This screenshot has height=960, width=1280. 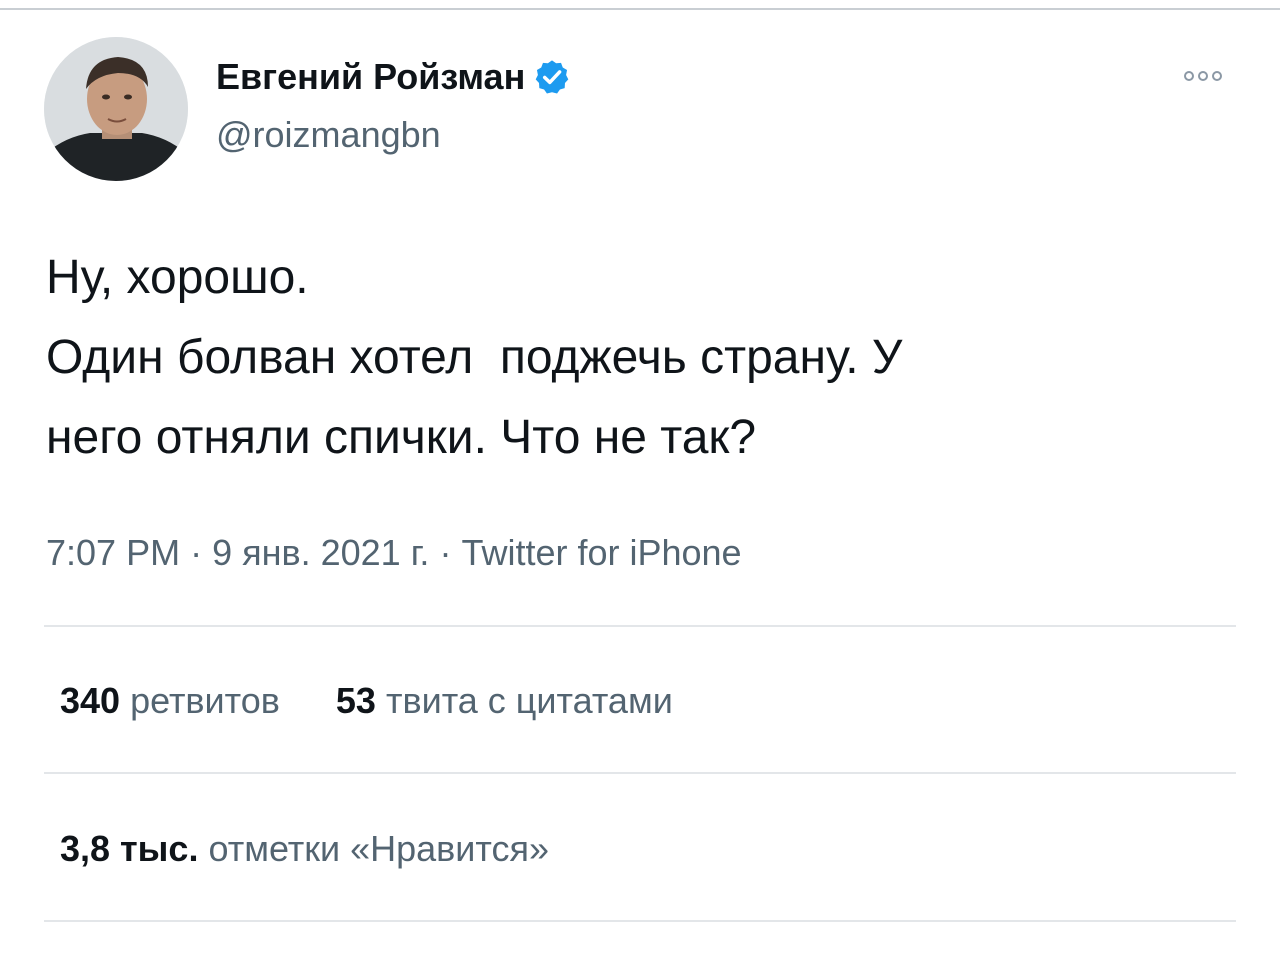 I want to click on quotes-stat: 53 твита с цитатами, so click(x=504, y=701).